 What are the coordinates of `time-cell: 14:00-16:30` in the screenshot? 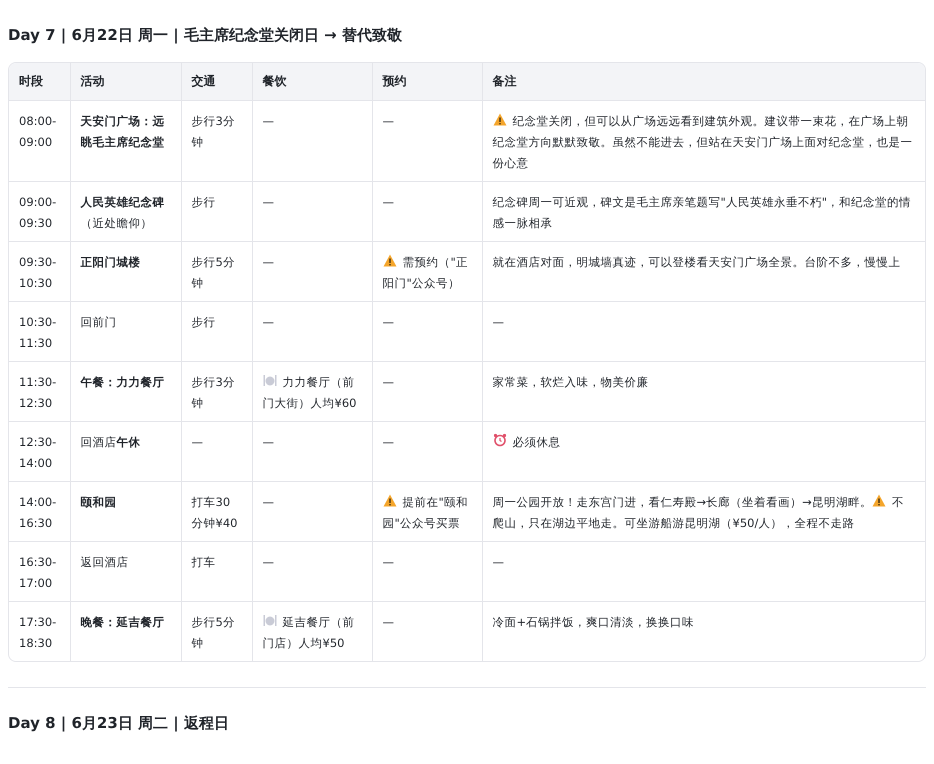 It's located at (39, 512).